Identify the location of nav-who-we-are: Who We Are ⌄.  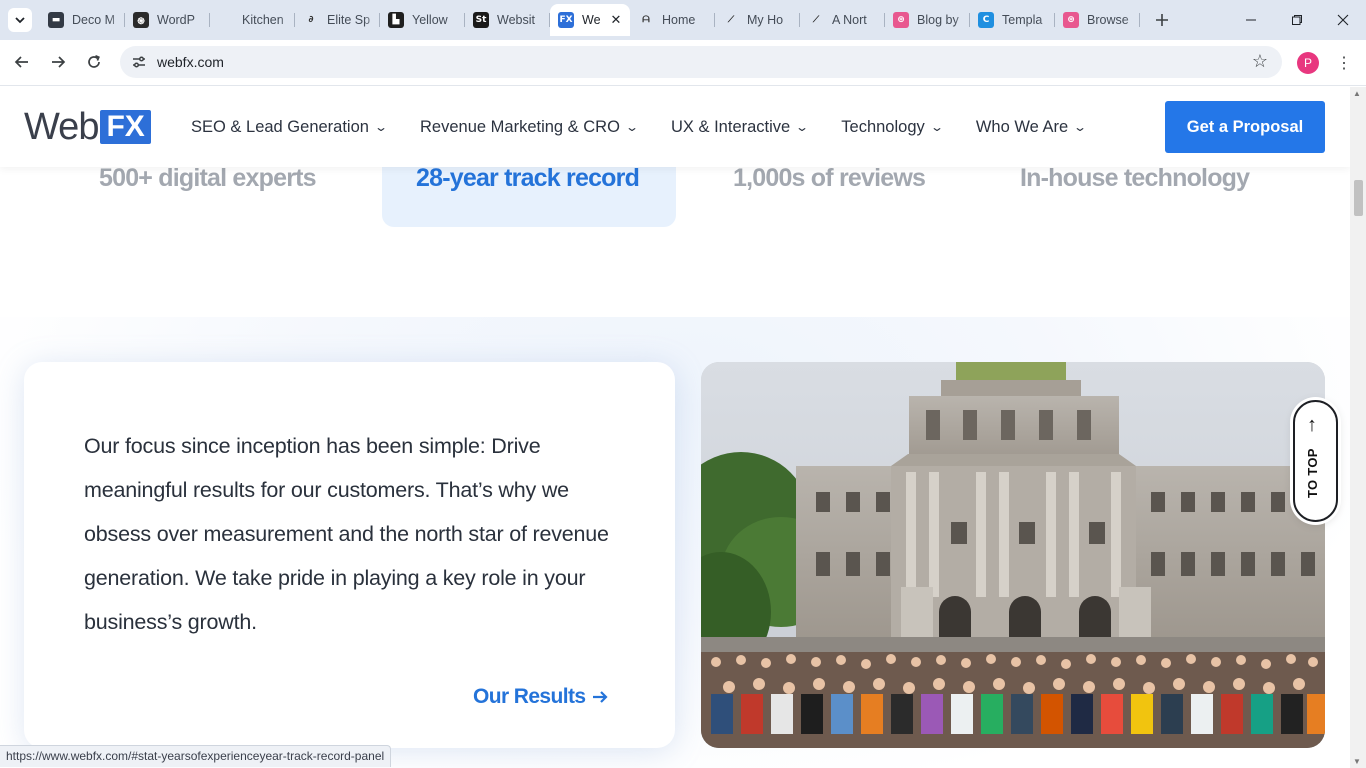
(1031, 127).